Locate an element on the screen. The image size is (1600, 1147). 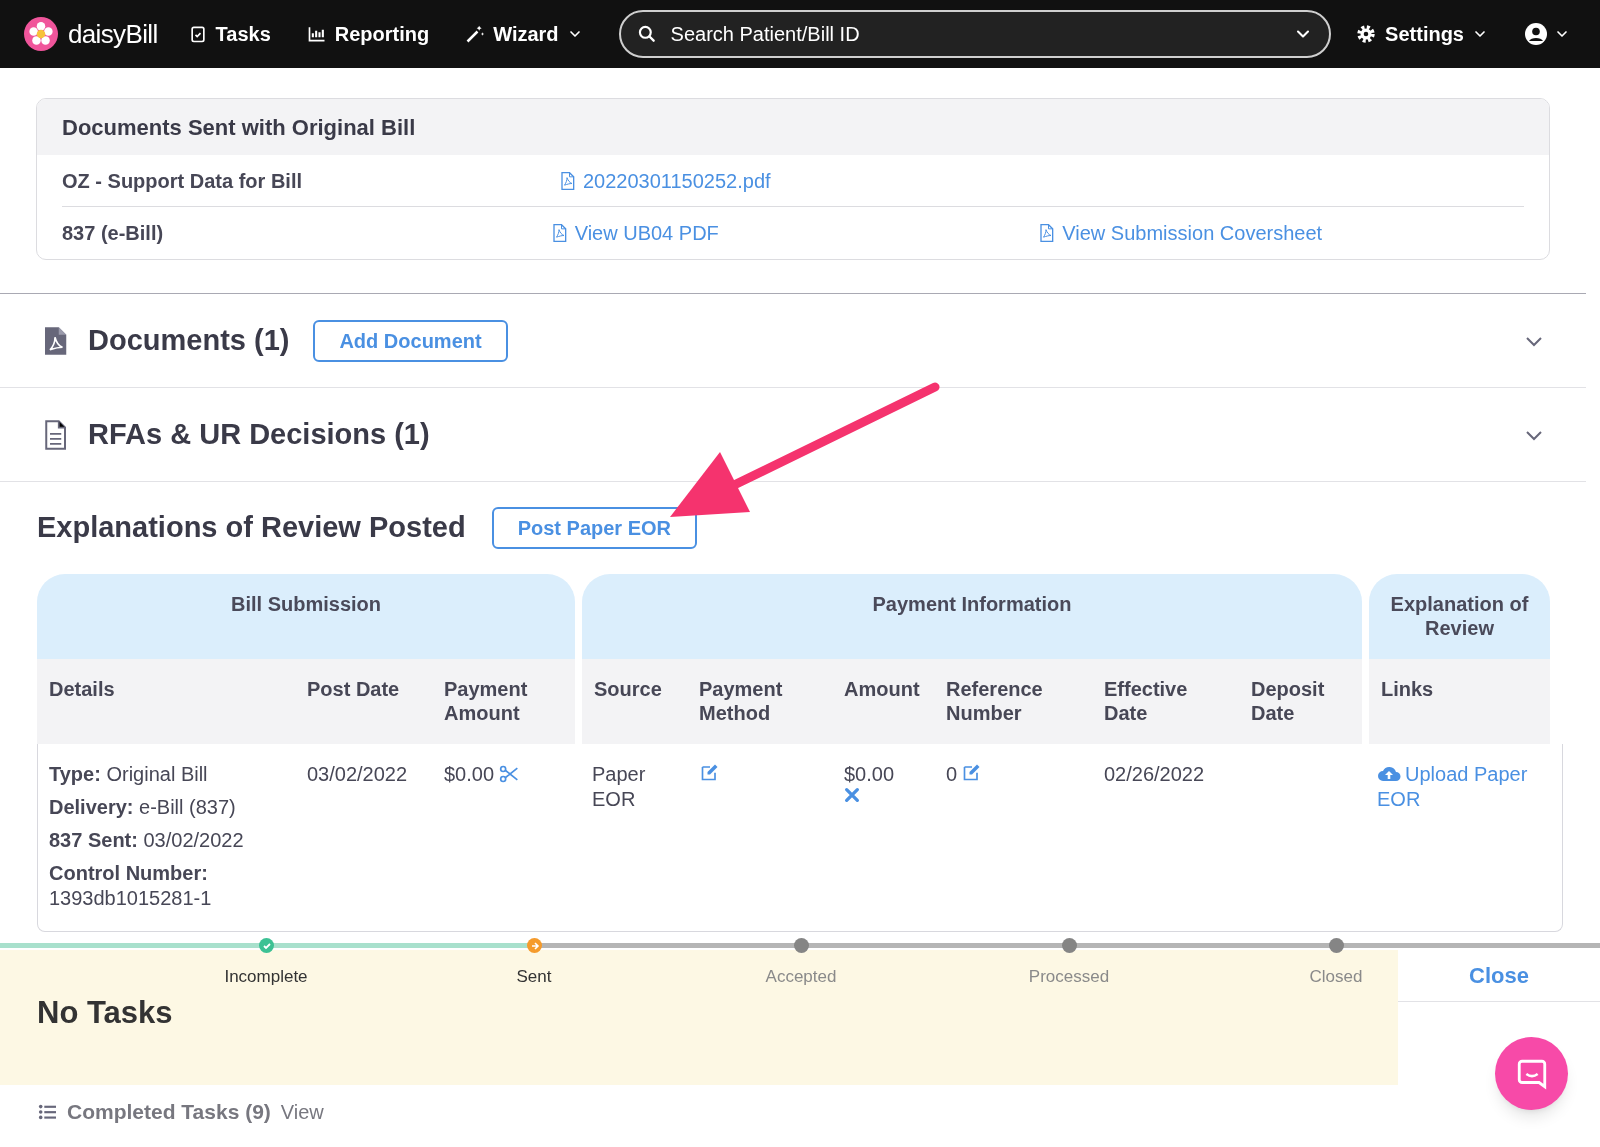
detail-line: 837 Sent: 03/02/2022 is located at coordinates (147, 840).